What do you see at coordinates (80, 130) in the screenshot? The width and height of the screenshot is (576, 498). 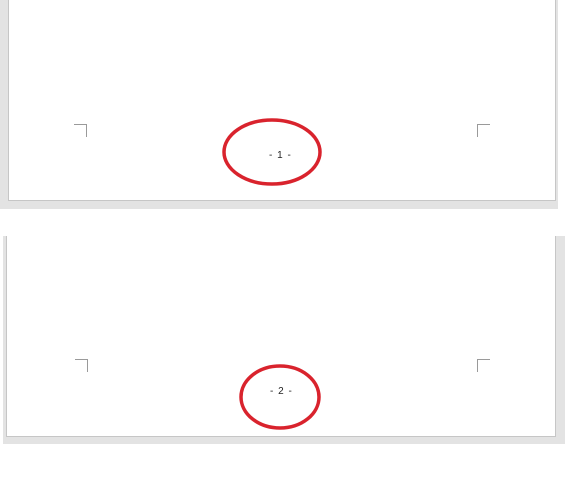 I see `page-1-left-margin-corner-mark` at bounding box center [80, 130].